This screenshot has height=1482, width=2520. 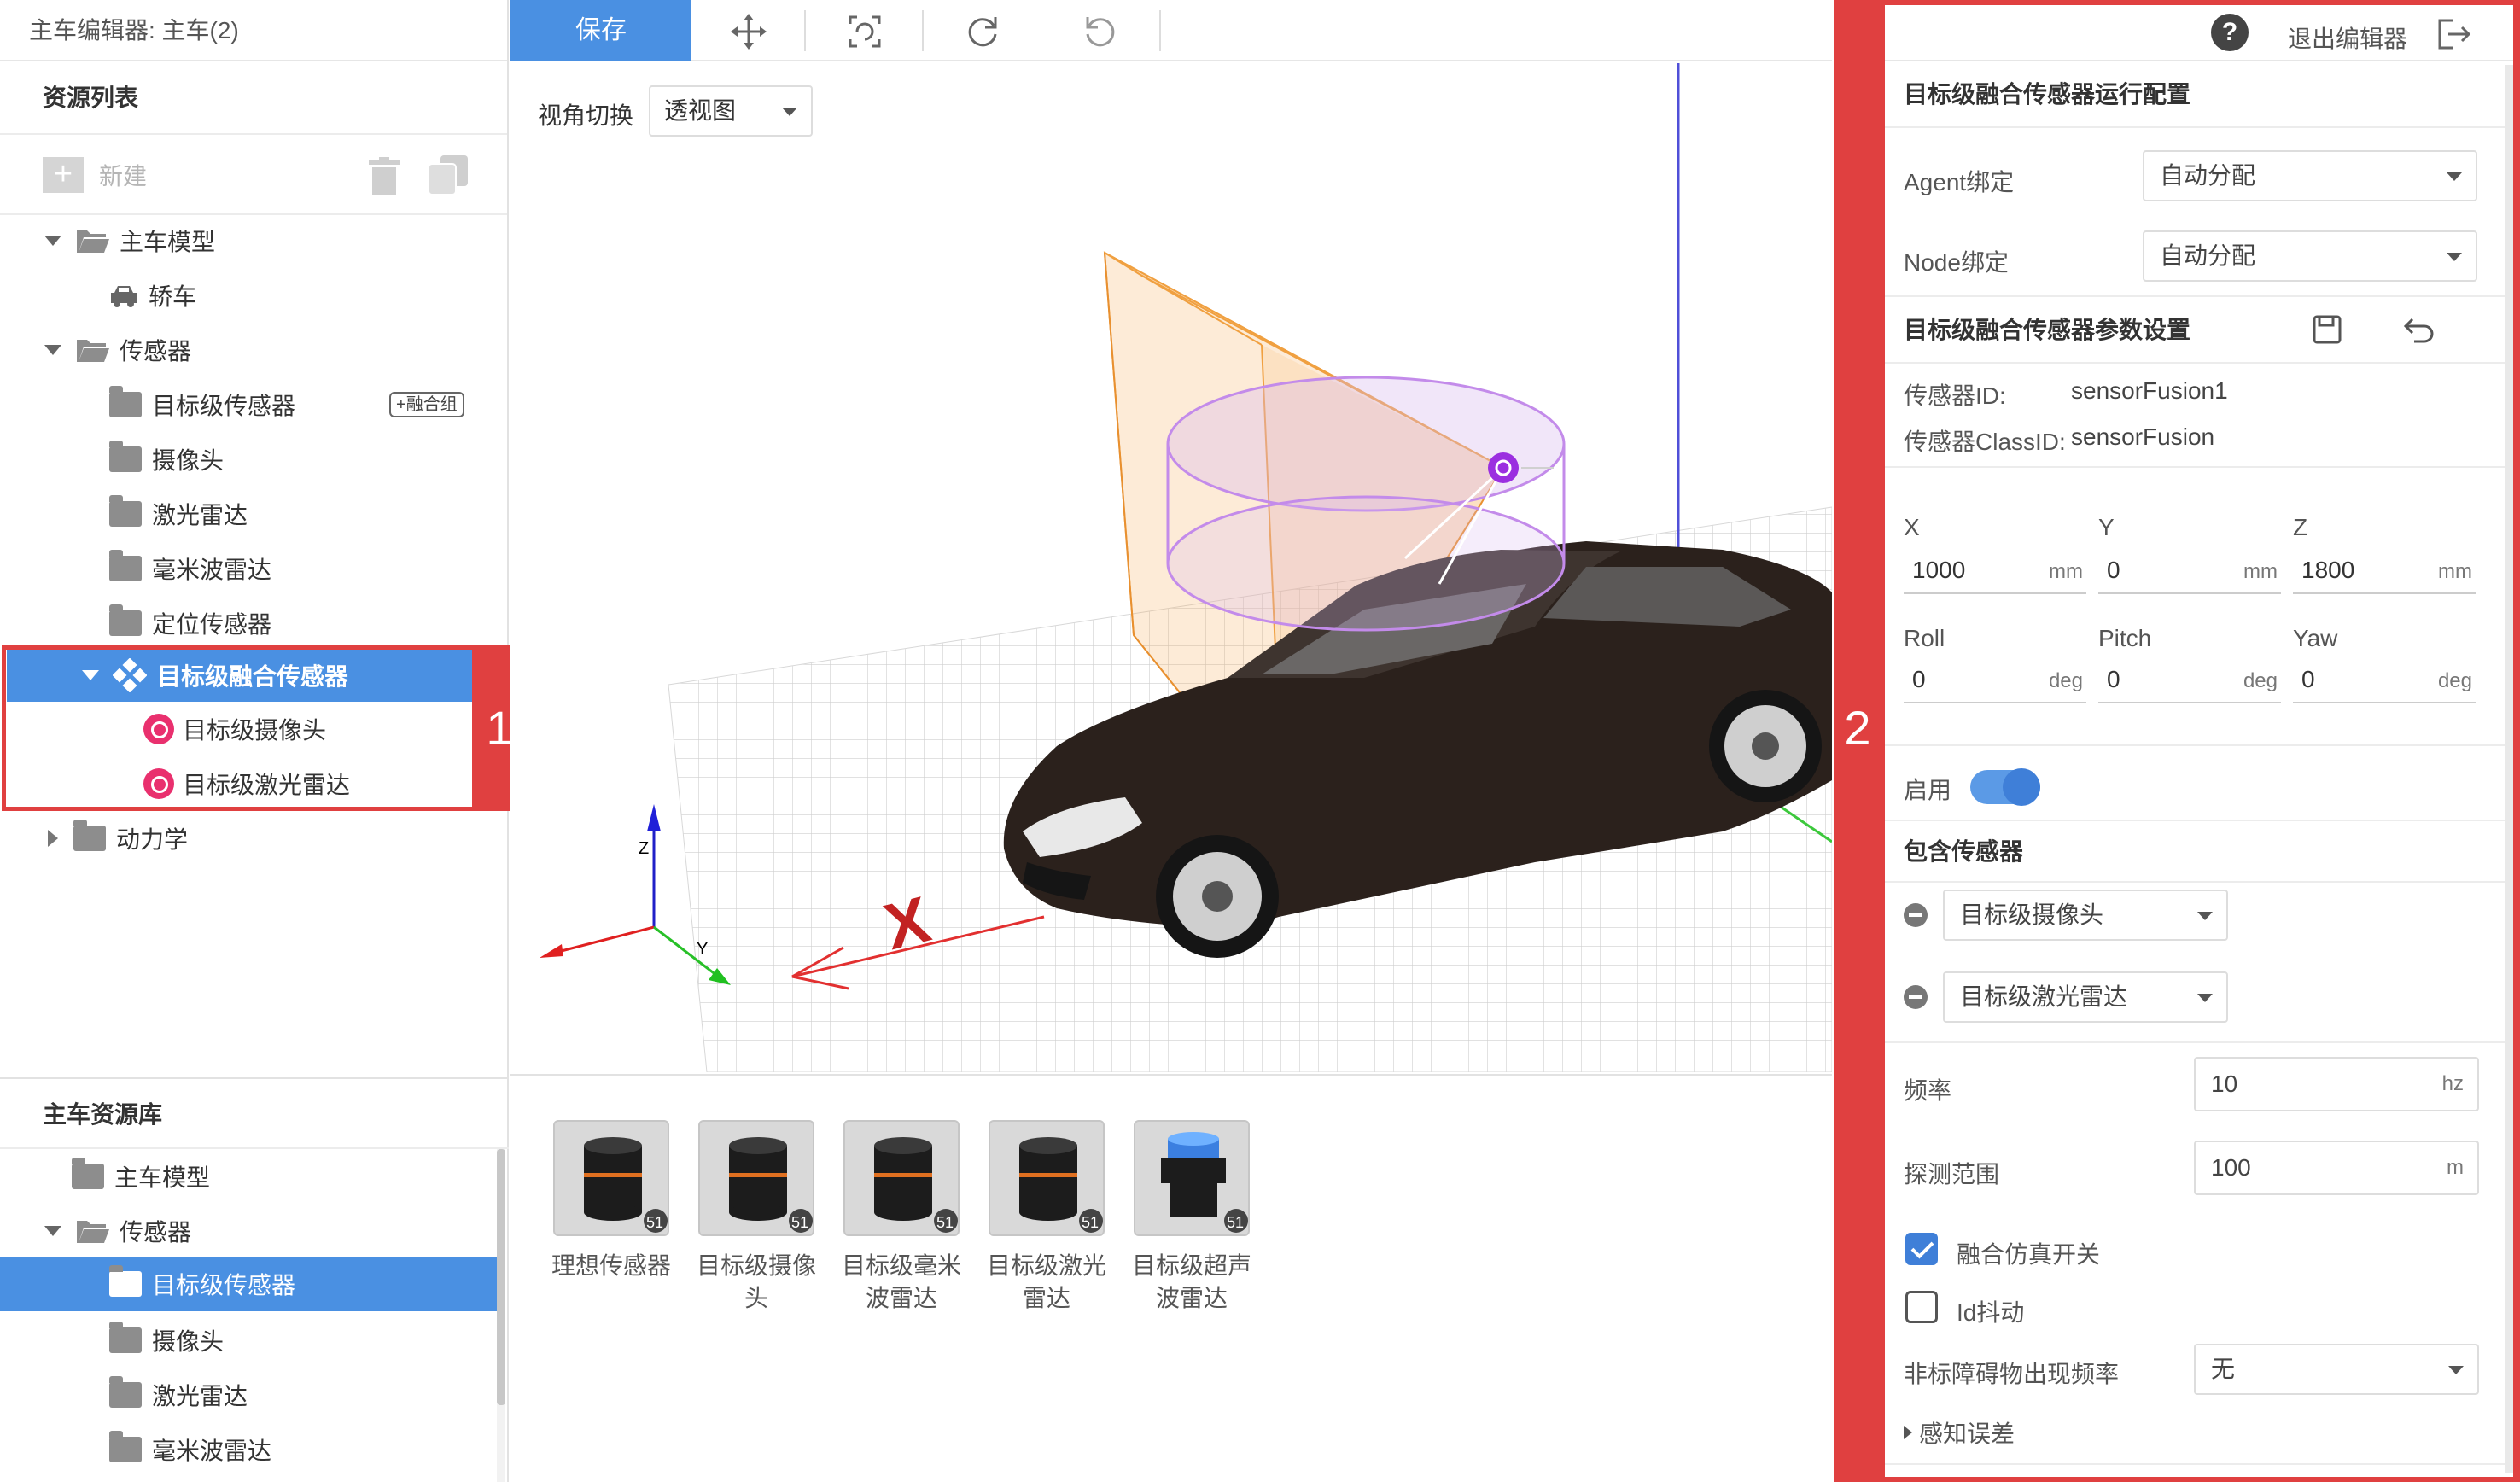 What do you see at coordinates (2455, 571) in the screenshot?
I see `z-unit: mm` at bounding box center [2455, 571].